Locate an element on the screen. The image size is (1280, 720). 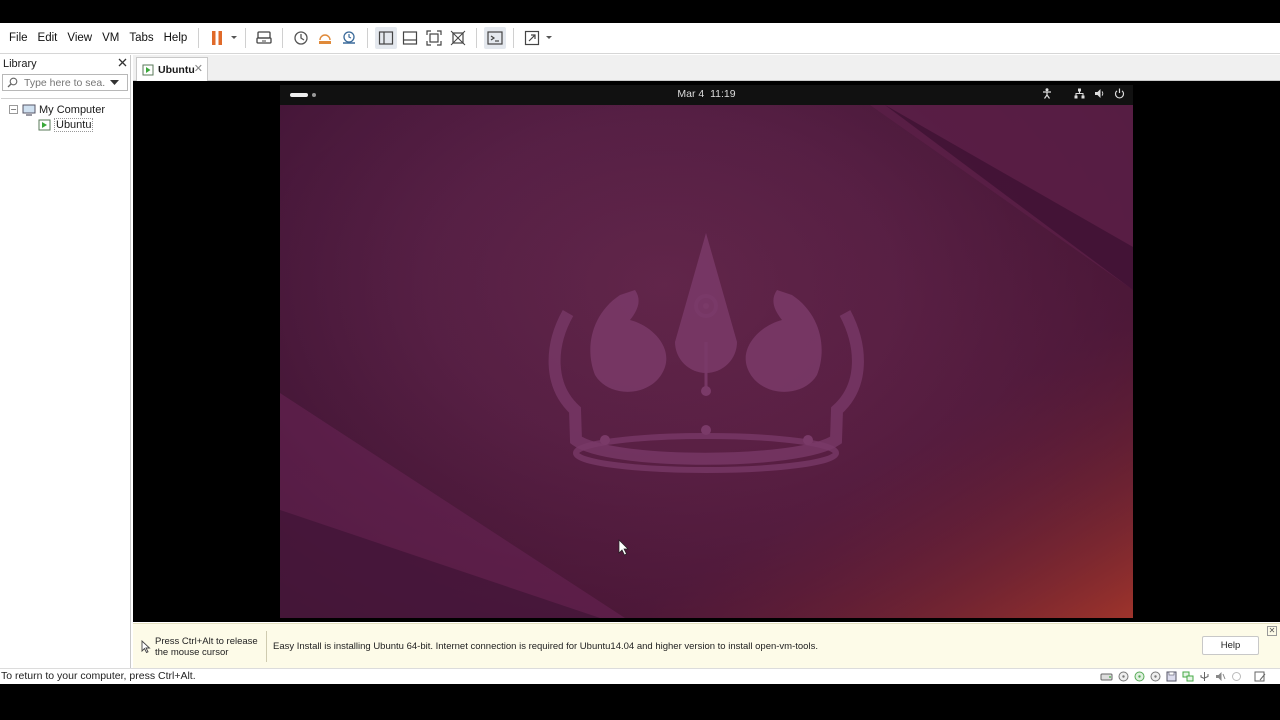
tab-ubuntu: Ubuntu ✕ is located at coordinates (172, 69).